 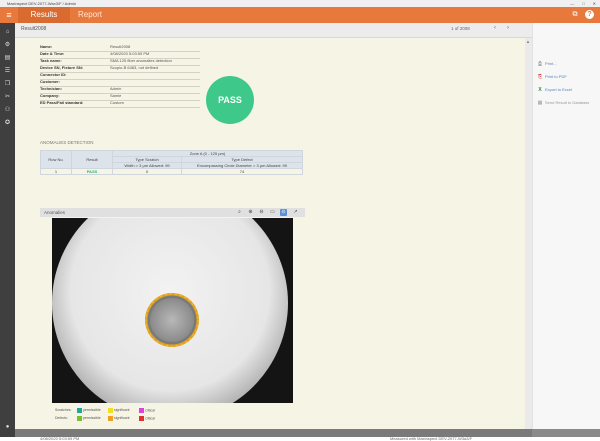 I want to click on anomalies-toolbar: Anomalies ⌕ ⊕ ⊖ ▭ ⊙ ↗, so click(x=172, y=212).